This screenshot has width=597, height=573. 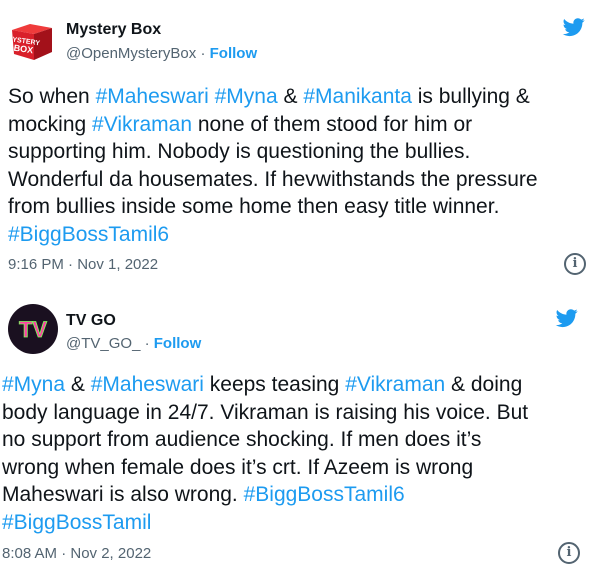 I want to click on tweet-text-segment: mocking, so click(x=50, y=124).